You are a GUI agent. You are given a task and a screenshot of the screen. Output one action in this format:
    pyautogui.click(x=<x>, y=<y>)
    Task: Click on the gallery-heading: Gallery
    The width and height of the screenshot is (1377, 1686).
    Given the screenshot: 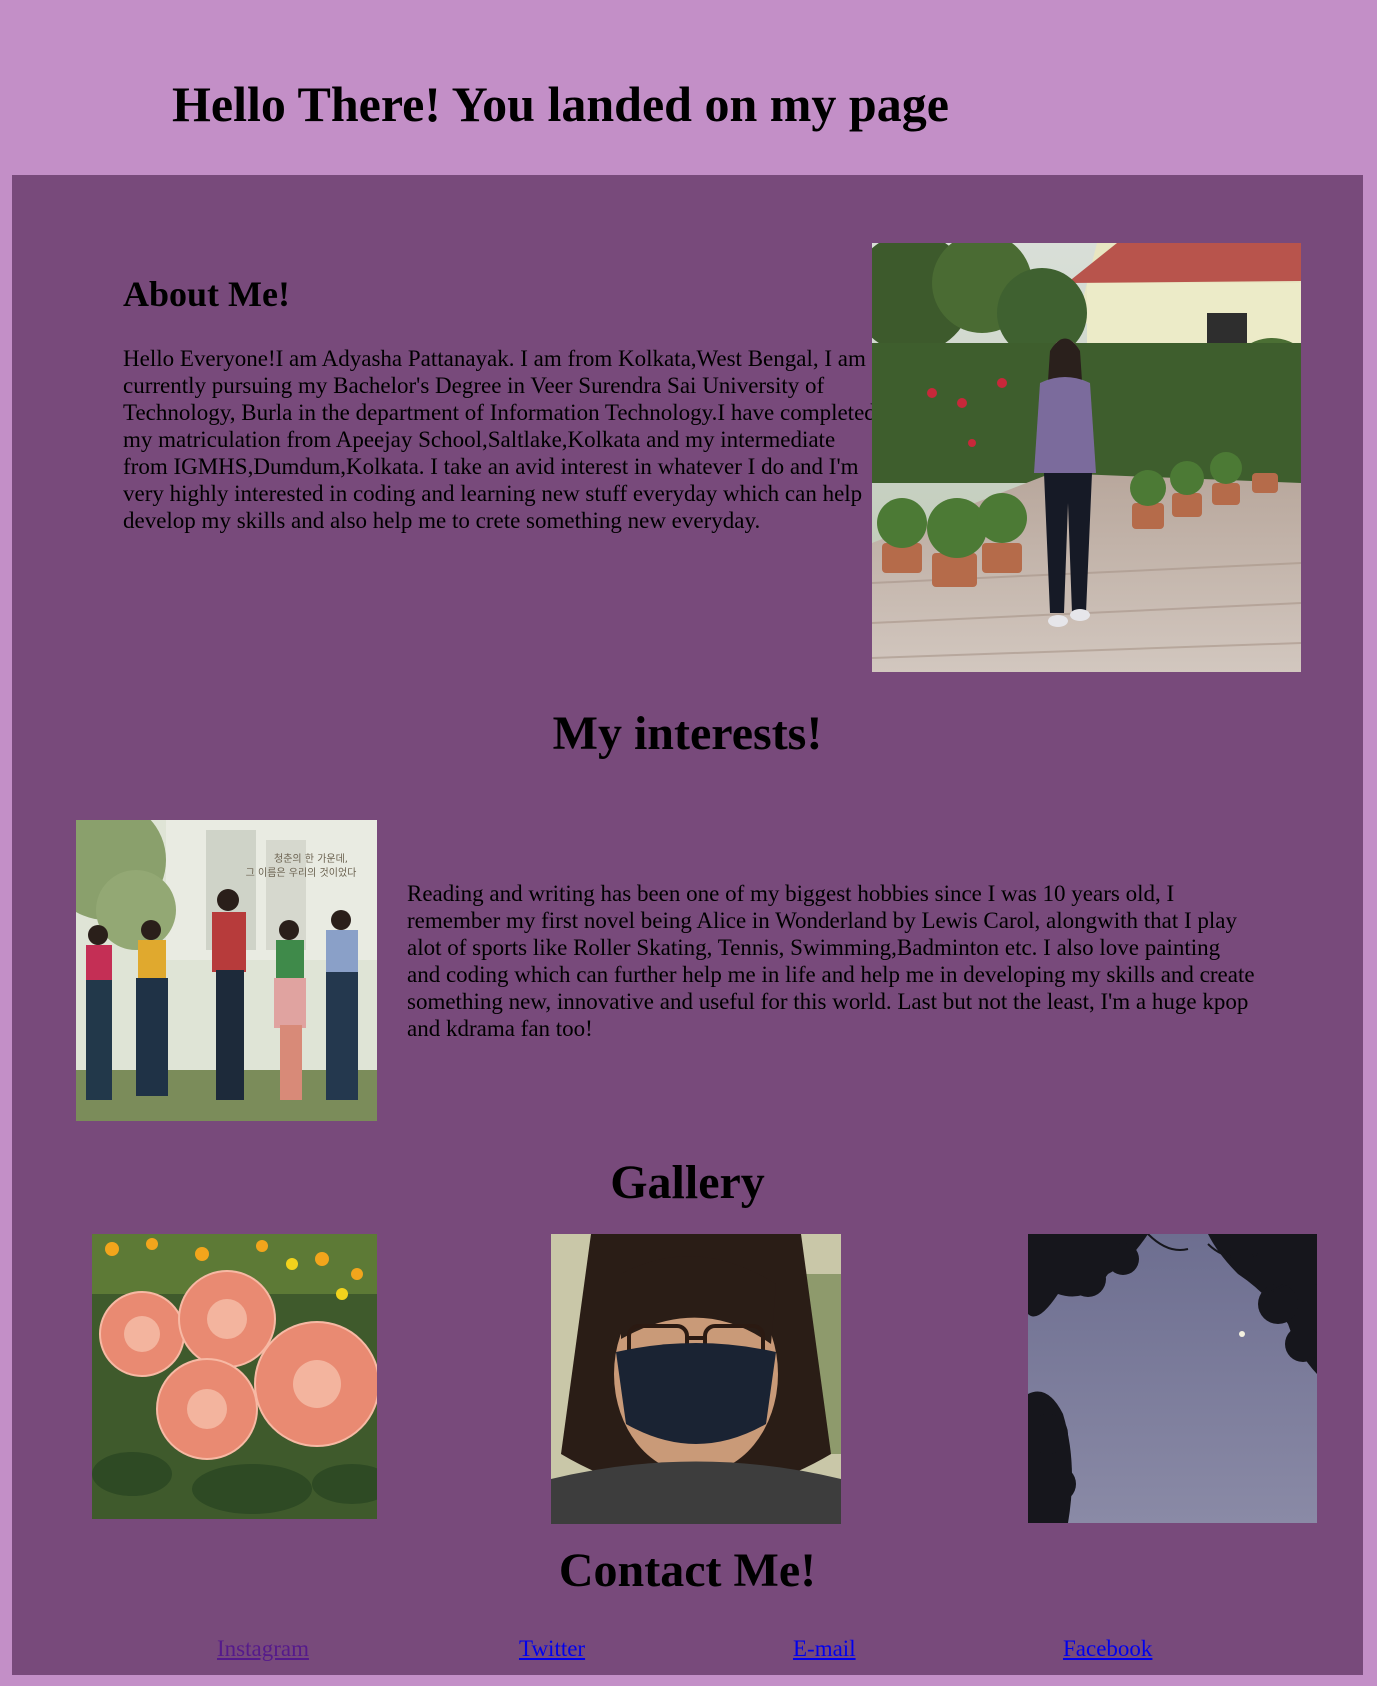 What is the action you would take?
    pyautogui.click(x=687, y=1182)
    